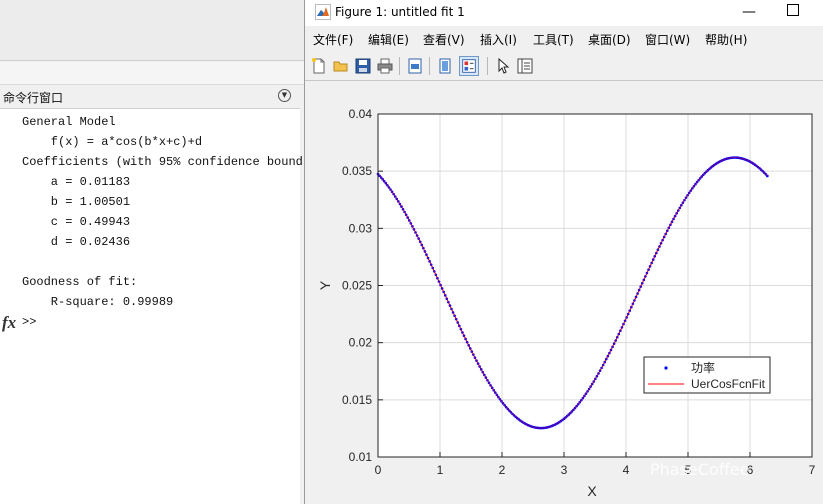 The width and height of the screenshot is (823, 504). Describe the element at coordinates (98, 302) in the screenshot. I see `output-line: R-square: 0.99989` at that location.